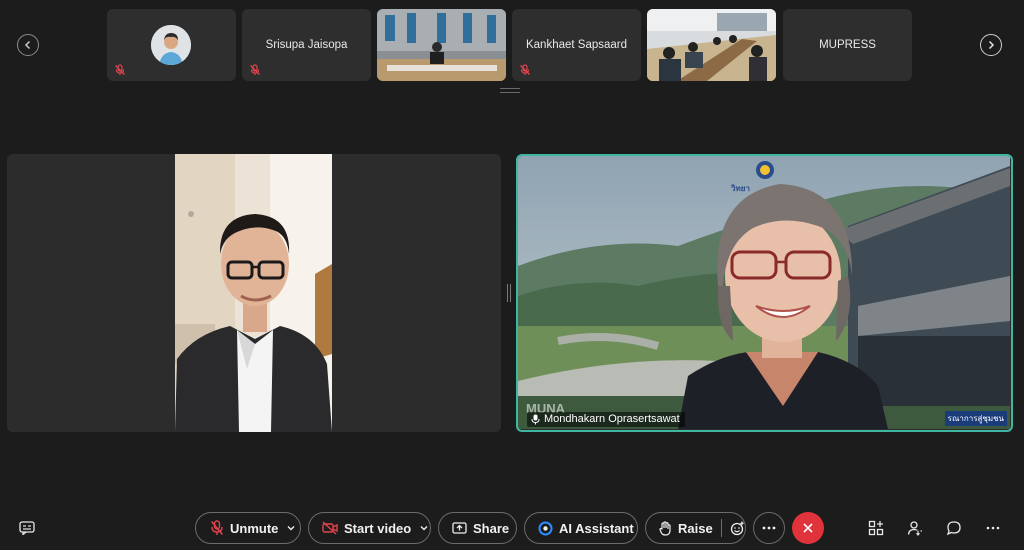 This screenshot has height=550, width=1024. I want to click on layout-icon, so click(876, 528).